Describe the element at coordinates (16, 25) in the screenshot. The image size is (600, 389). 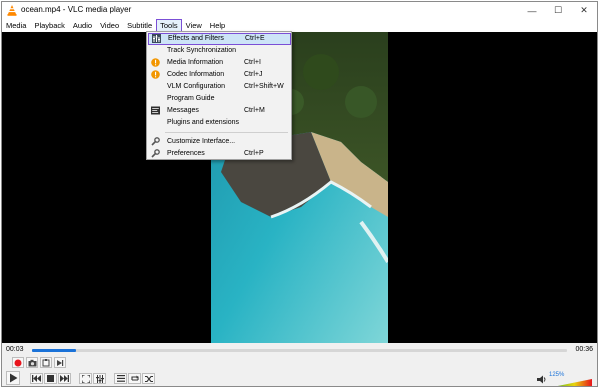
I see `menu-media: Media` at that location.